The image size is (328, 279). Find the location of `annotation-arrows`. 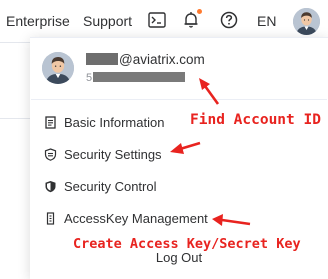

annotation-arrows is located at coordinates (210, 152).